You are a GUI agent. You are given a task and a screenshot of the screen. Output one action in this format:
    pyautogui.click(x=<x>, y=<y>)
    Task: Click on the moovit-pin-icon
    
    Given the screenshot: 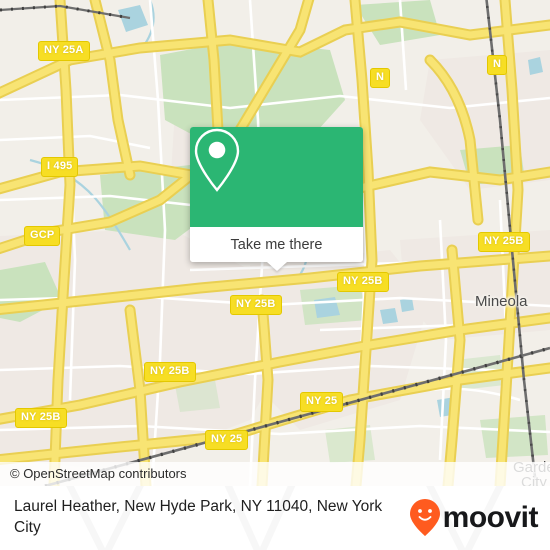 What is the action you would take?
    pyautogui.click(x=424, y=517)
    